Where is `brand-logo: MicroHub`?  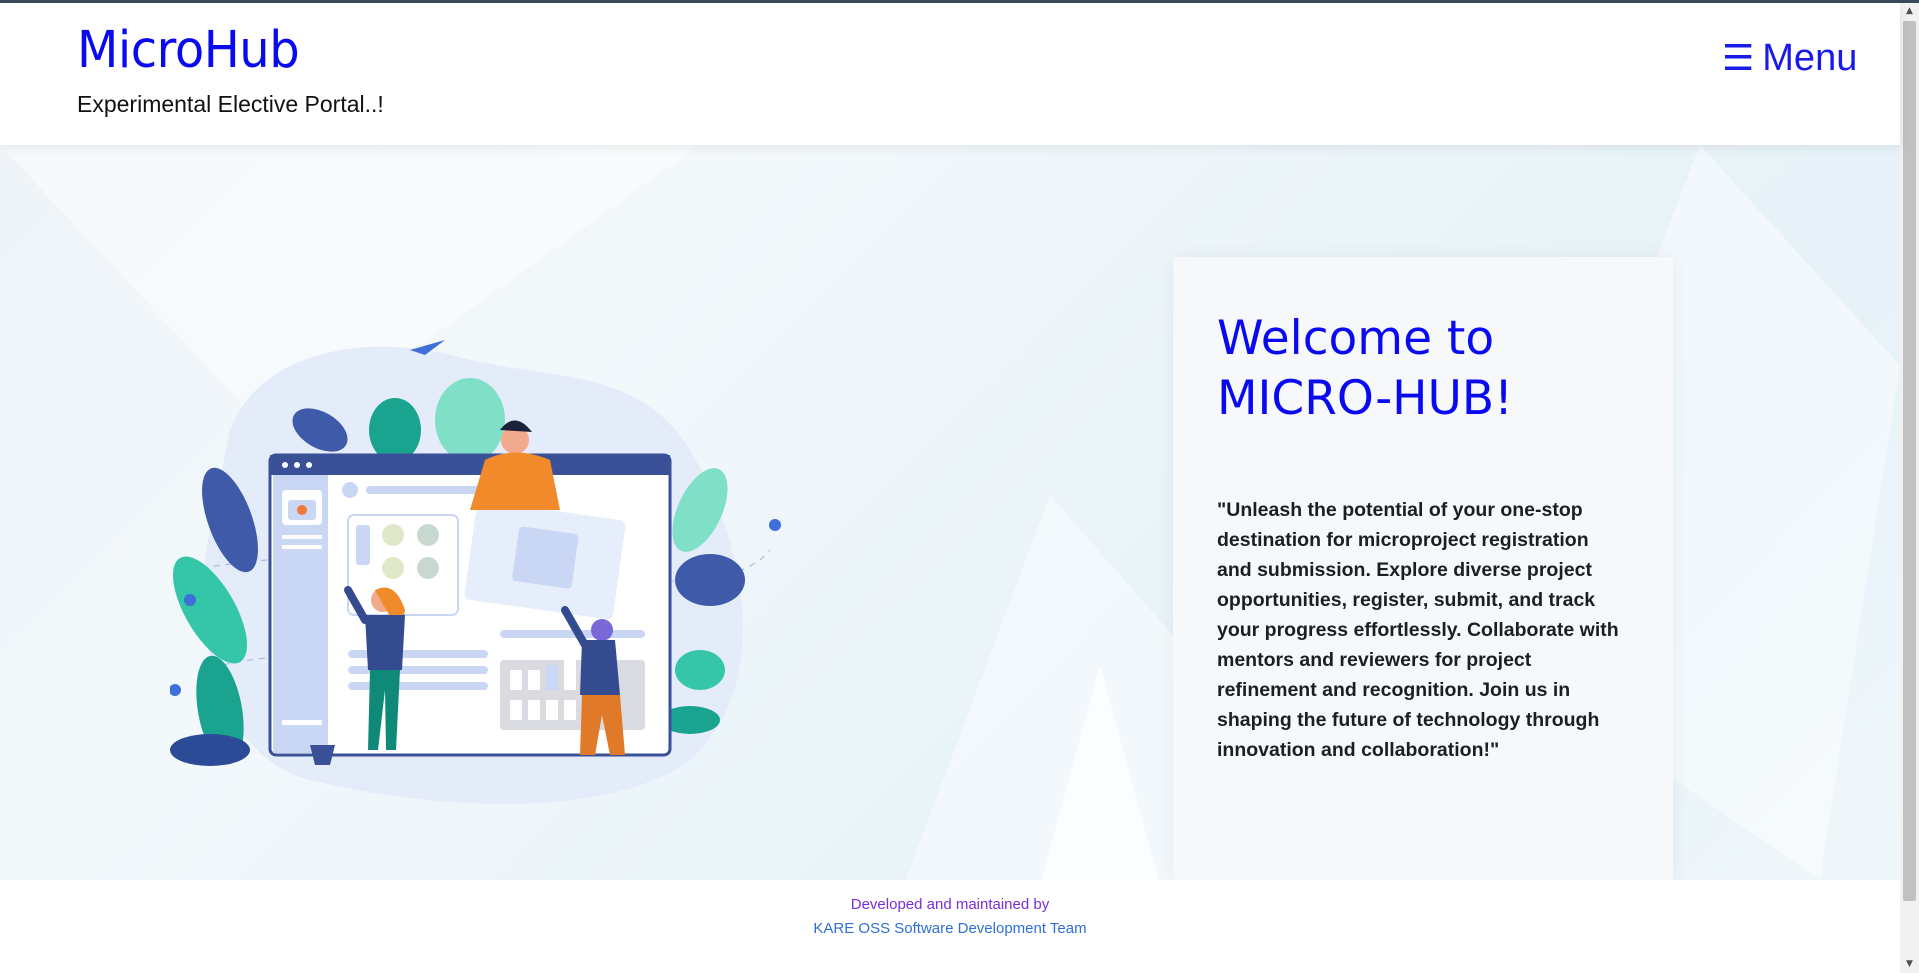
brand-logo: MicroHub is located at coordinates (188, 50).